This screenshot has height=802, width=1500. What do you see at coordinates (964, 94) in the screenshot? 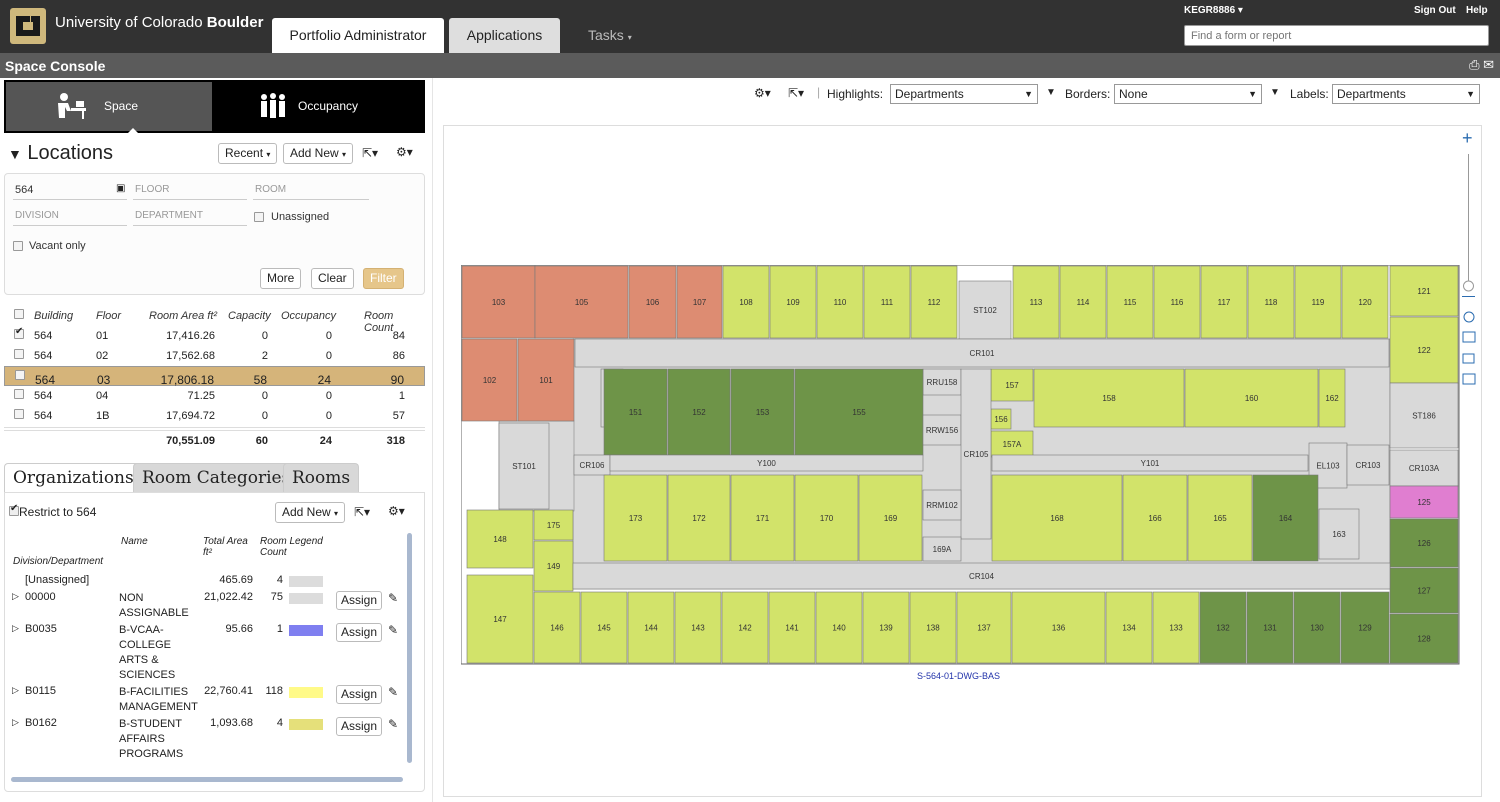
I see `highlights-select: Departments ▼` at bounding box center [964, 94].